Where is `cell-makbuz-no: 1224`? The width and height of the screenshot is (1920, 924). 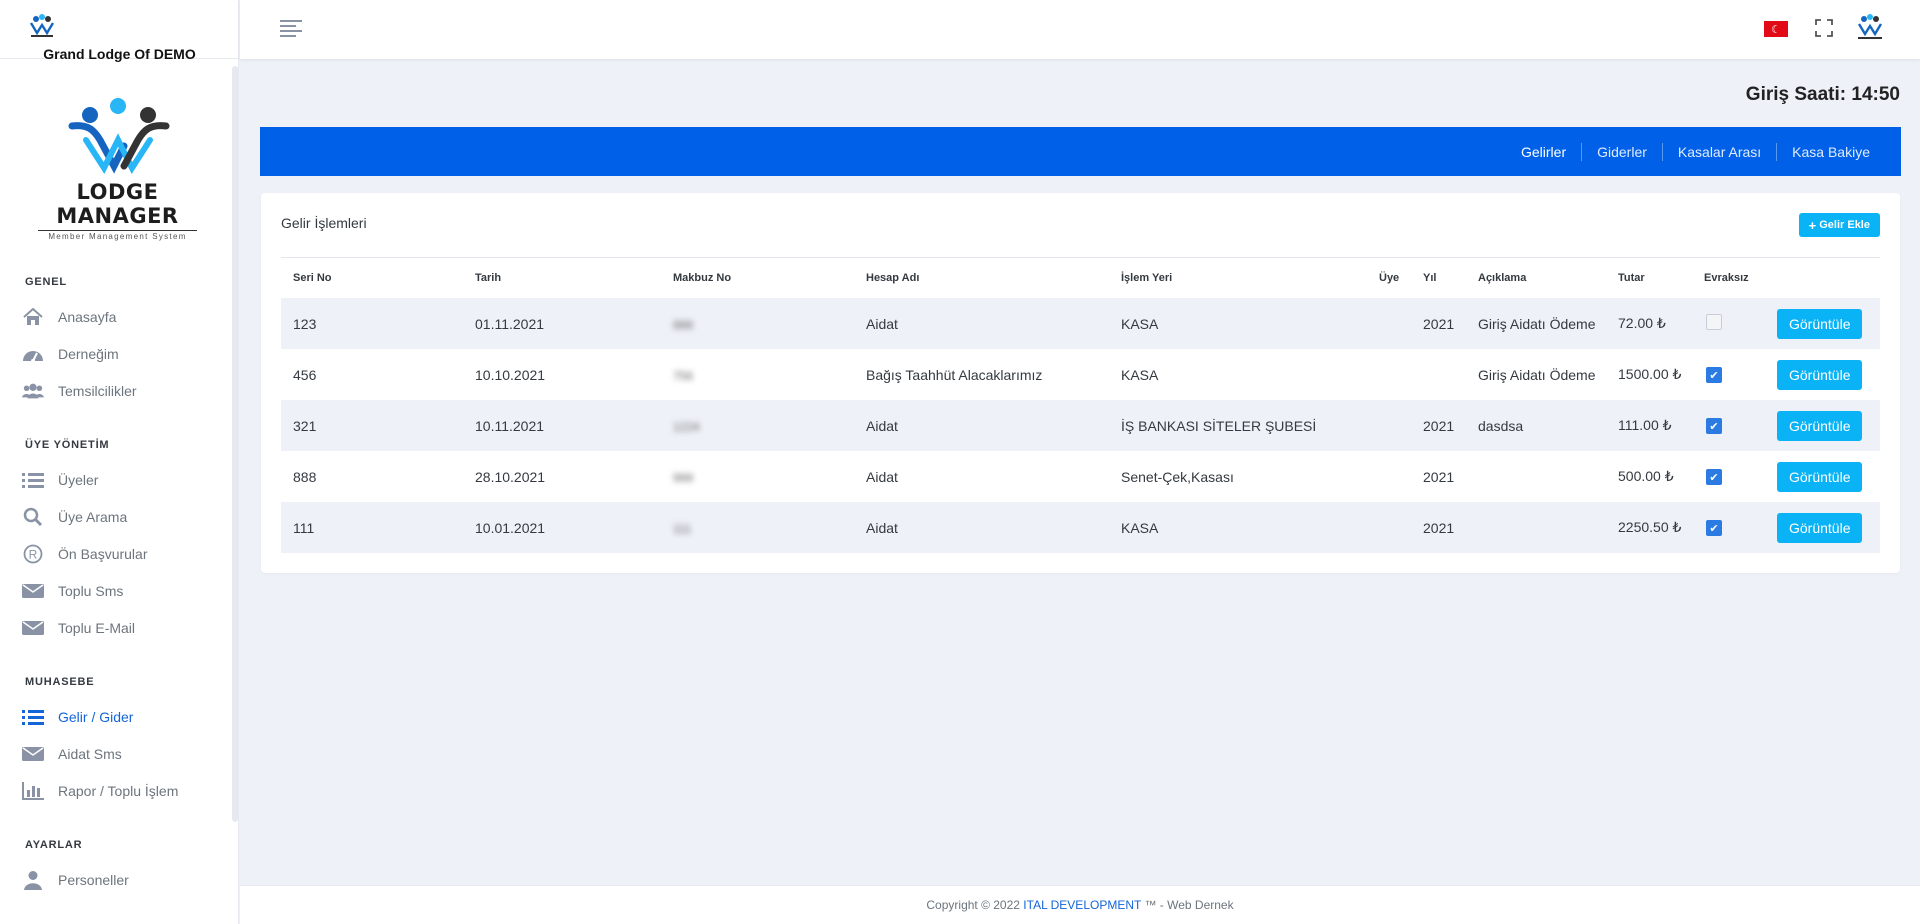 cell-makbuz-no: 1224 is located at coordinates (757, 425).